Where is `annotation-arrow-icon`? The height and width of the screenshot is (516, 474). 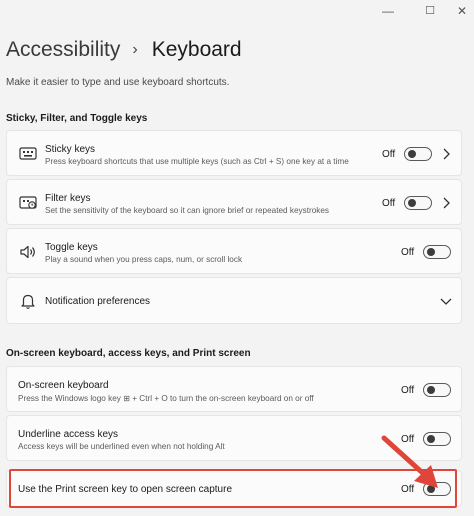 annotation-arrow-icon is located at coordinates (409, 461).